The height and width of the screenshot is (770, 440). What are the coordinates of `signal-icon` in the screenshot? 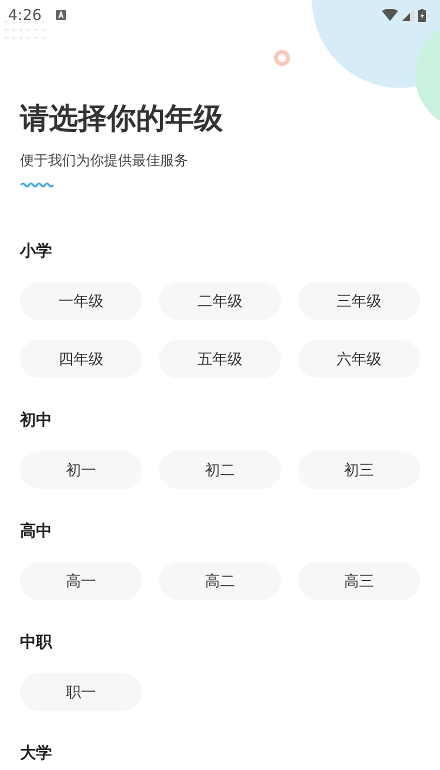 It's located at (408, 15).